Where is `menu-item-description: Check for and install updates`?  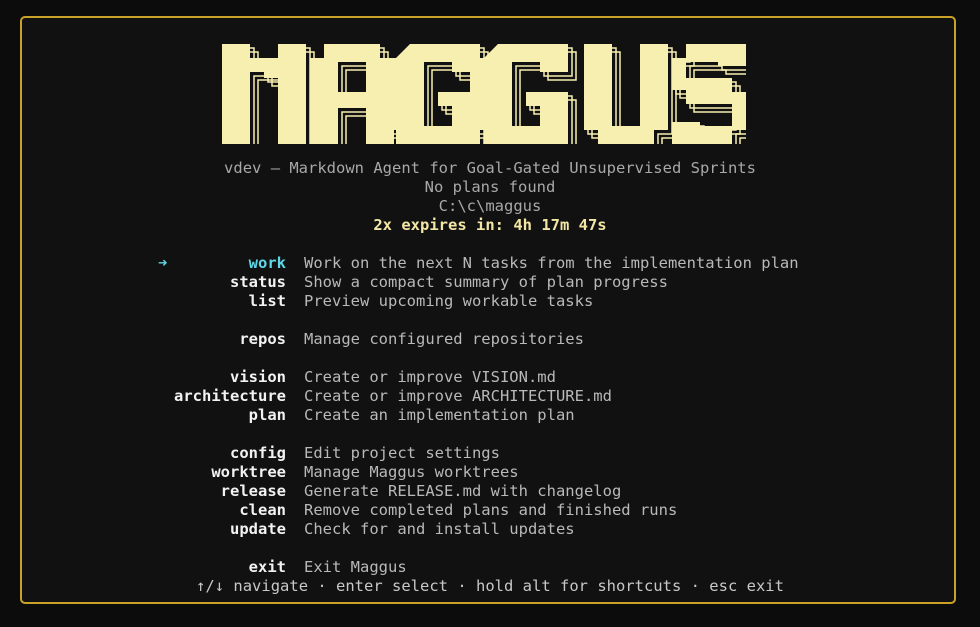 menu-item-description: Check for and install updates is located at coordinates (439, 529).